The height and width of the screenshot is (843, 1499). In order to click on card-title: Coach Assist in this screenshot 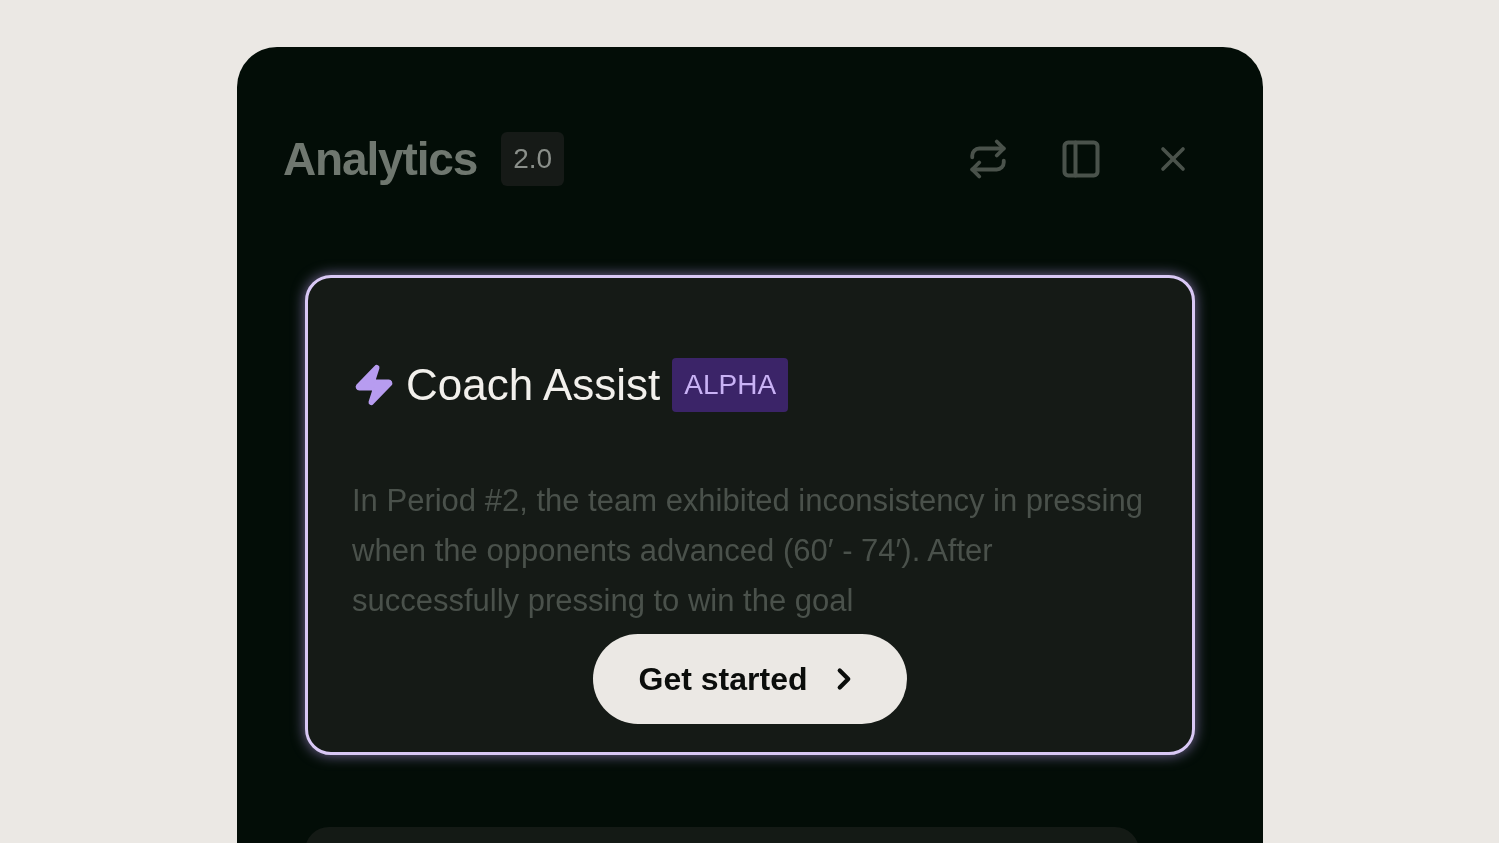, I will do `click(533, 385)`.